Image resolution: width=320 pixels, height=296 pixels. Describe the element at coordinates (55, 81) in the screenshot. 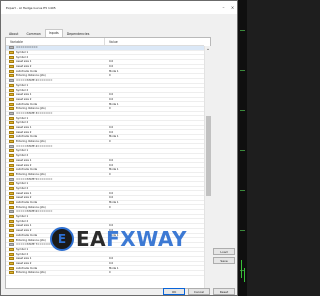

I see `variable-cell: =====STATE 2=======` at that location.